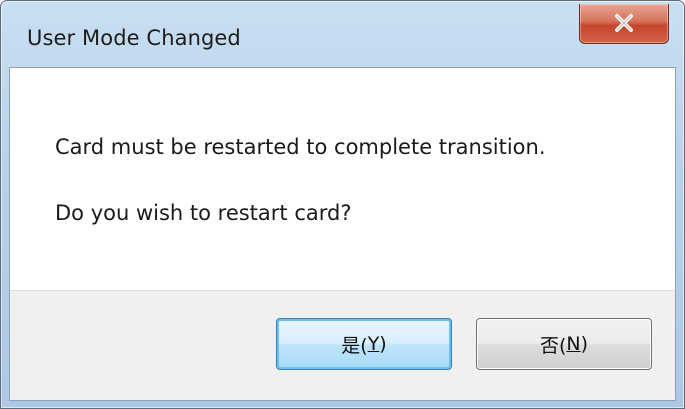 This screenshot has width=685, height=409. I want to click on no-label-prefix: 否(, so click(553, 345).